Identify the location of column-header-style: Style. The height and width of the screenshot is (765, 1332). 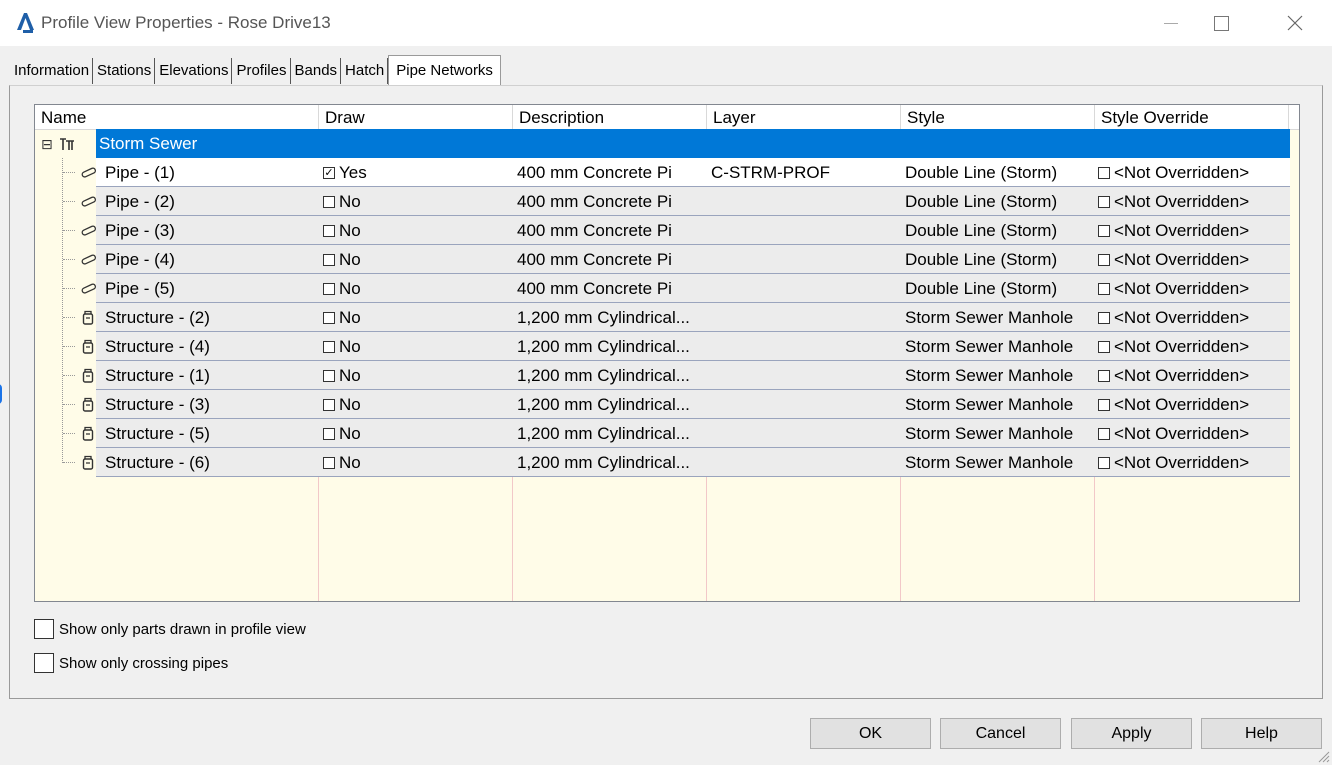
(998, 117).